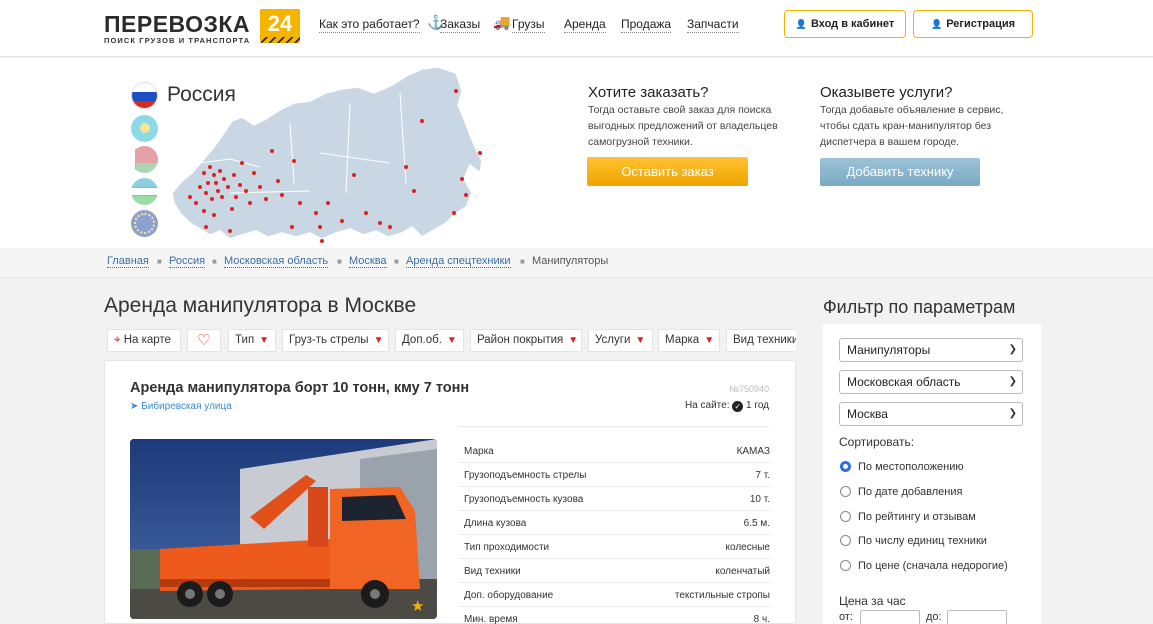  What do you see at coordinates (502, 22) in the screenshot?
I see `truck-icon: 🚚` at bounding box center [502, 22].